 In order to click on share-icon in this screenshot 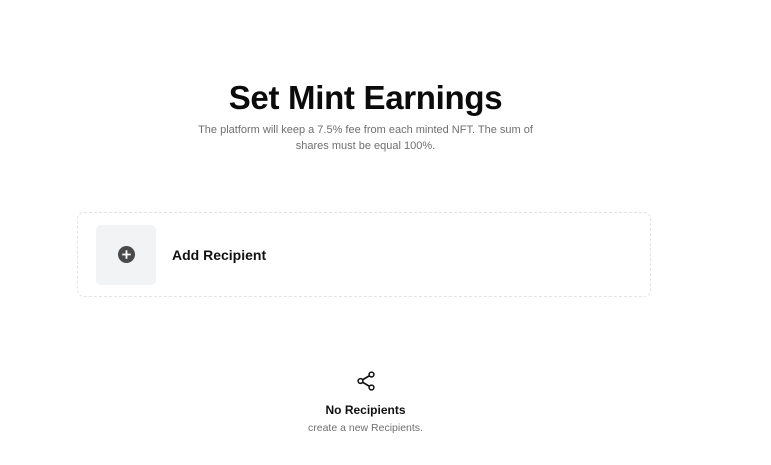, I will do `click(365, 381)`.